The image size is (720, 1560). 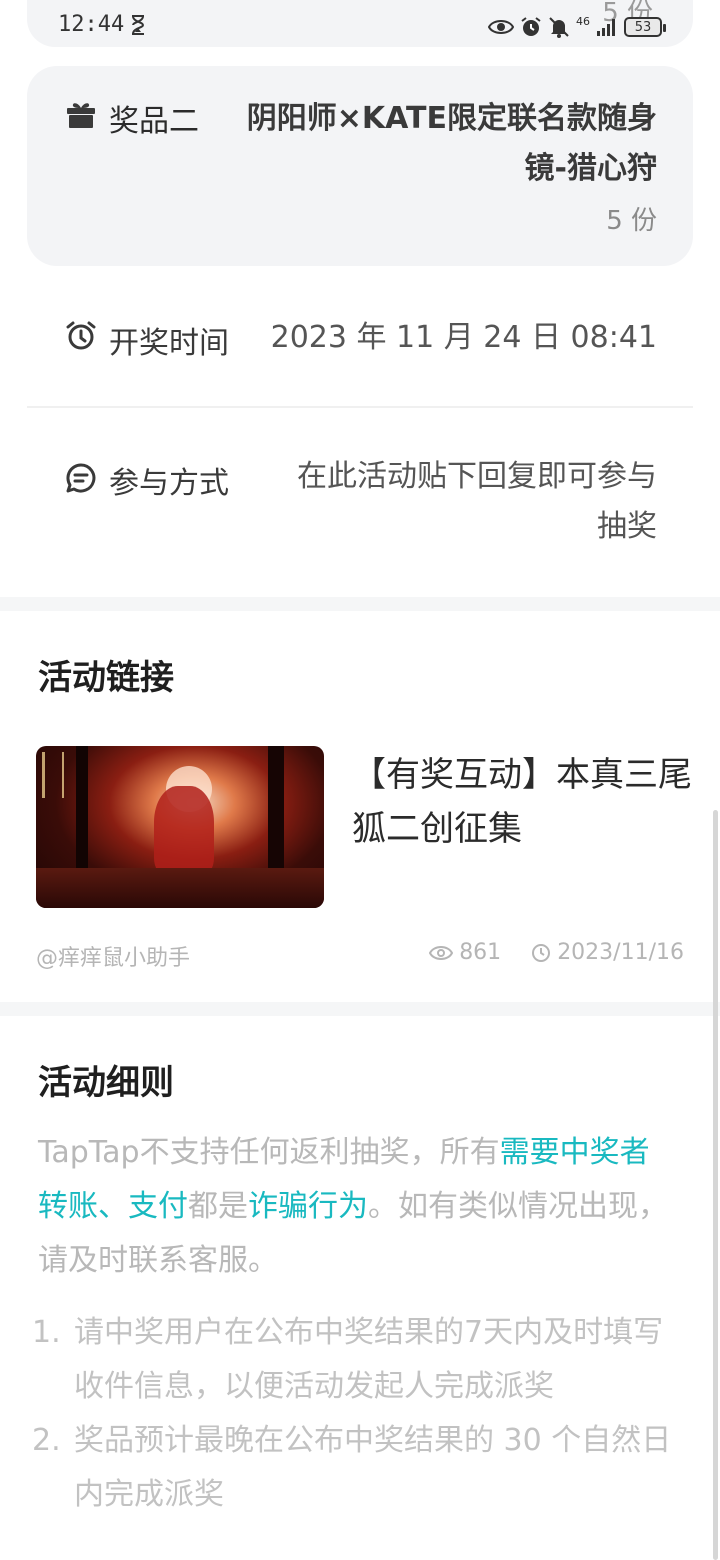 I want to click on rules-list-item: 1. 请中奖用户在公布中奖结果的7天内及时填写收件信息，以便活动发起人完成派奖, so click(x=357, y=1360).